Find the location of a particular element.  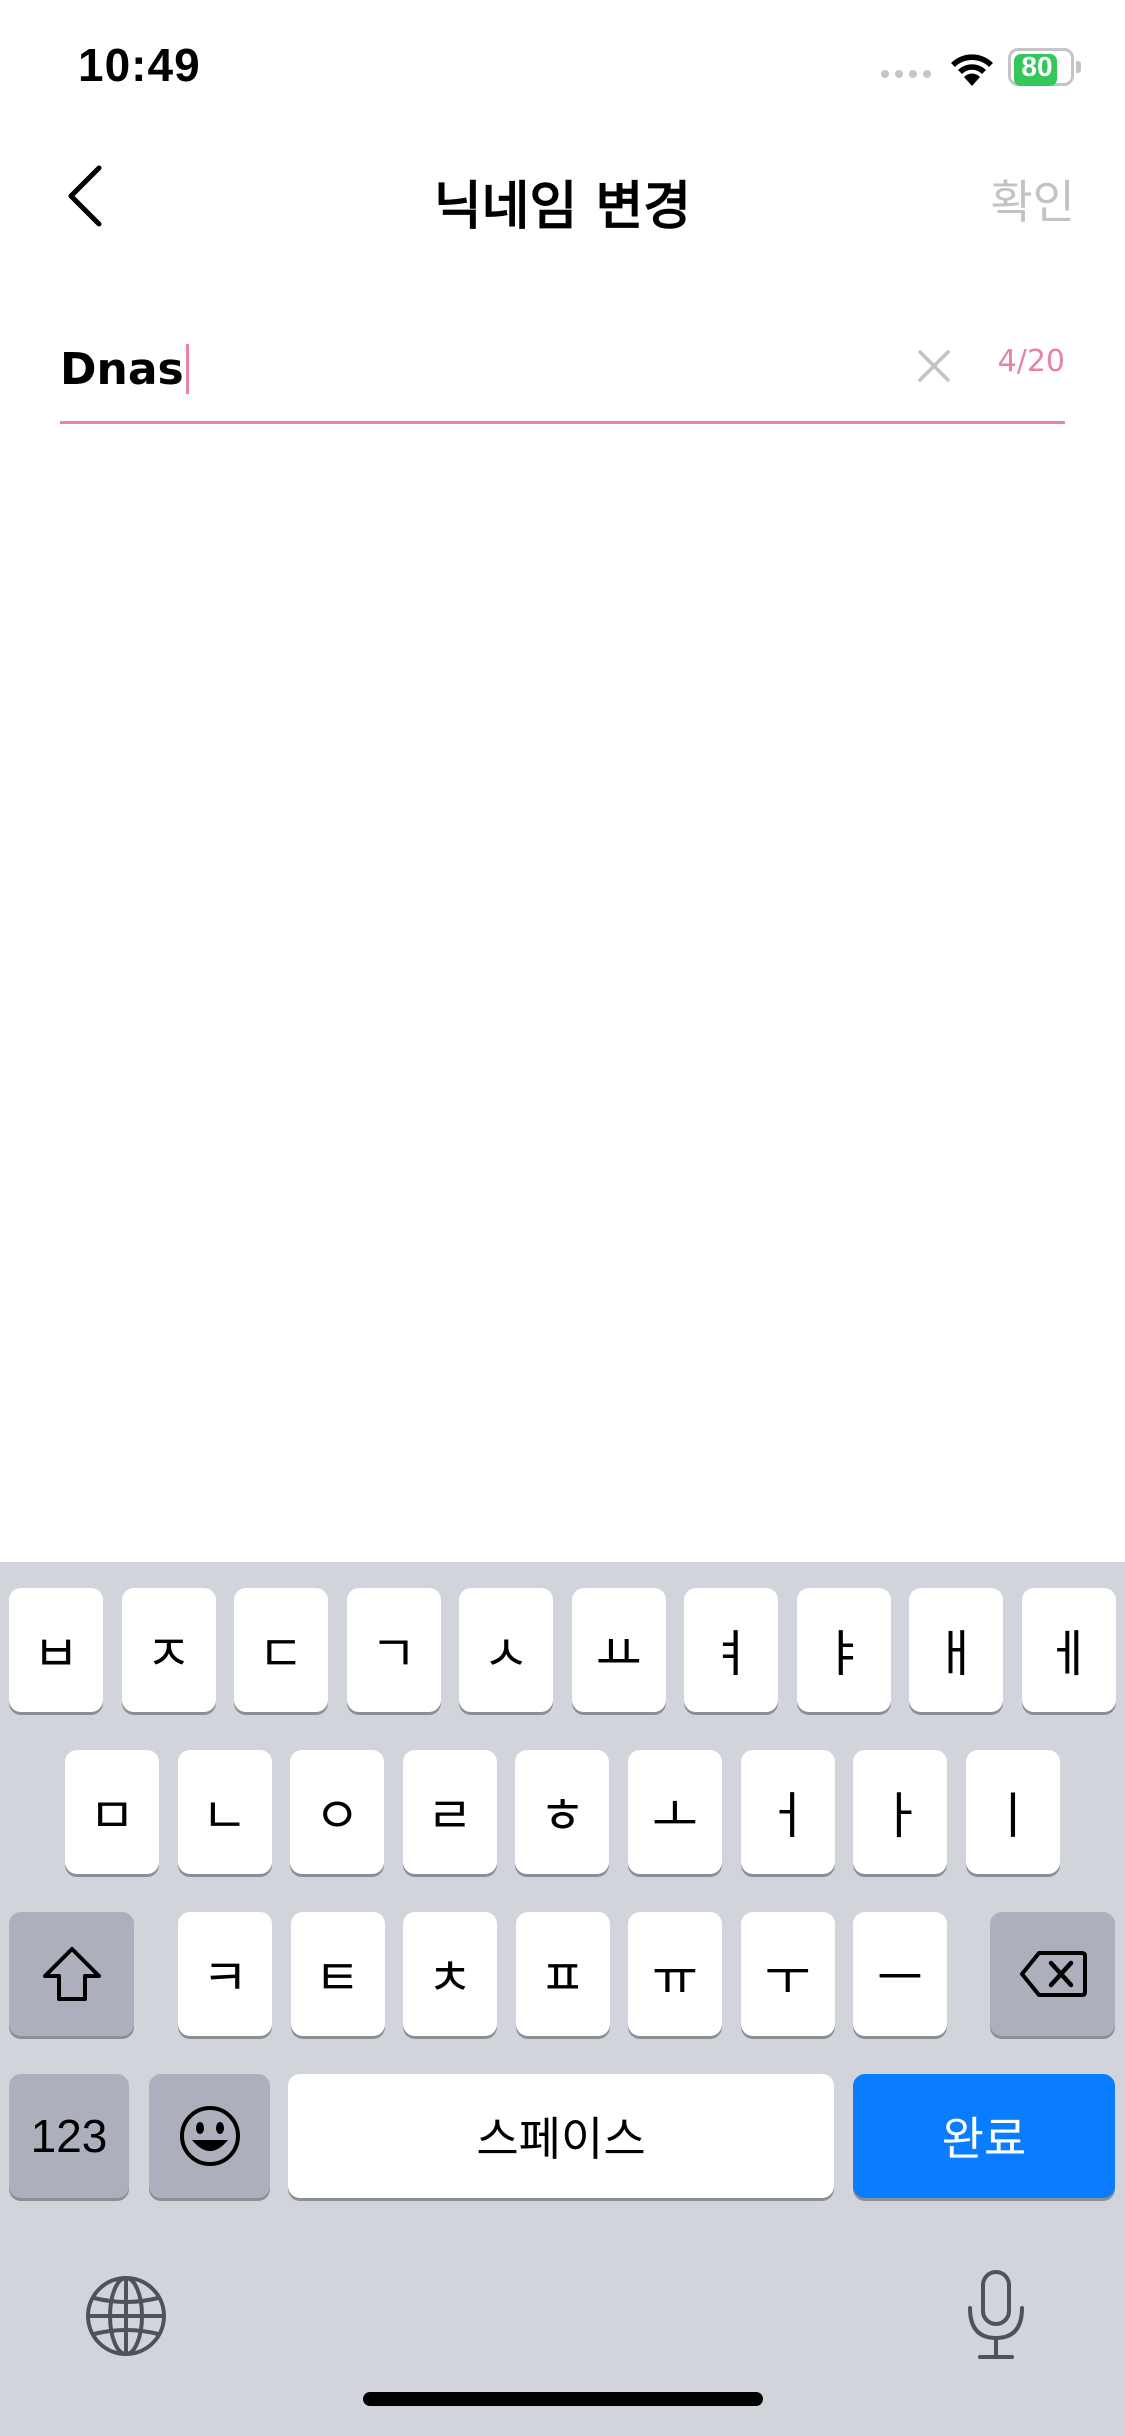

page-title: 닉네임 변경 is located at coordinates (562, 207).